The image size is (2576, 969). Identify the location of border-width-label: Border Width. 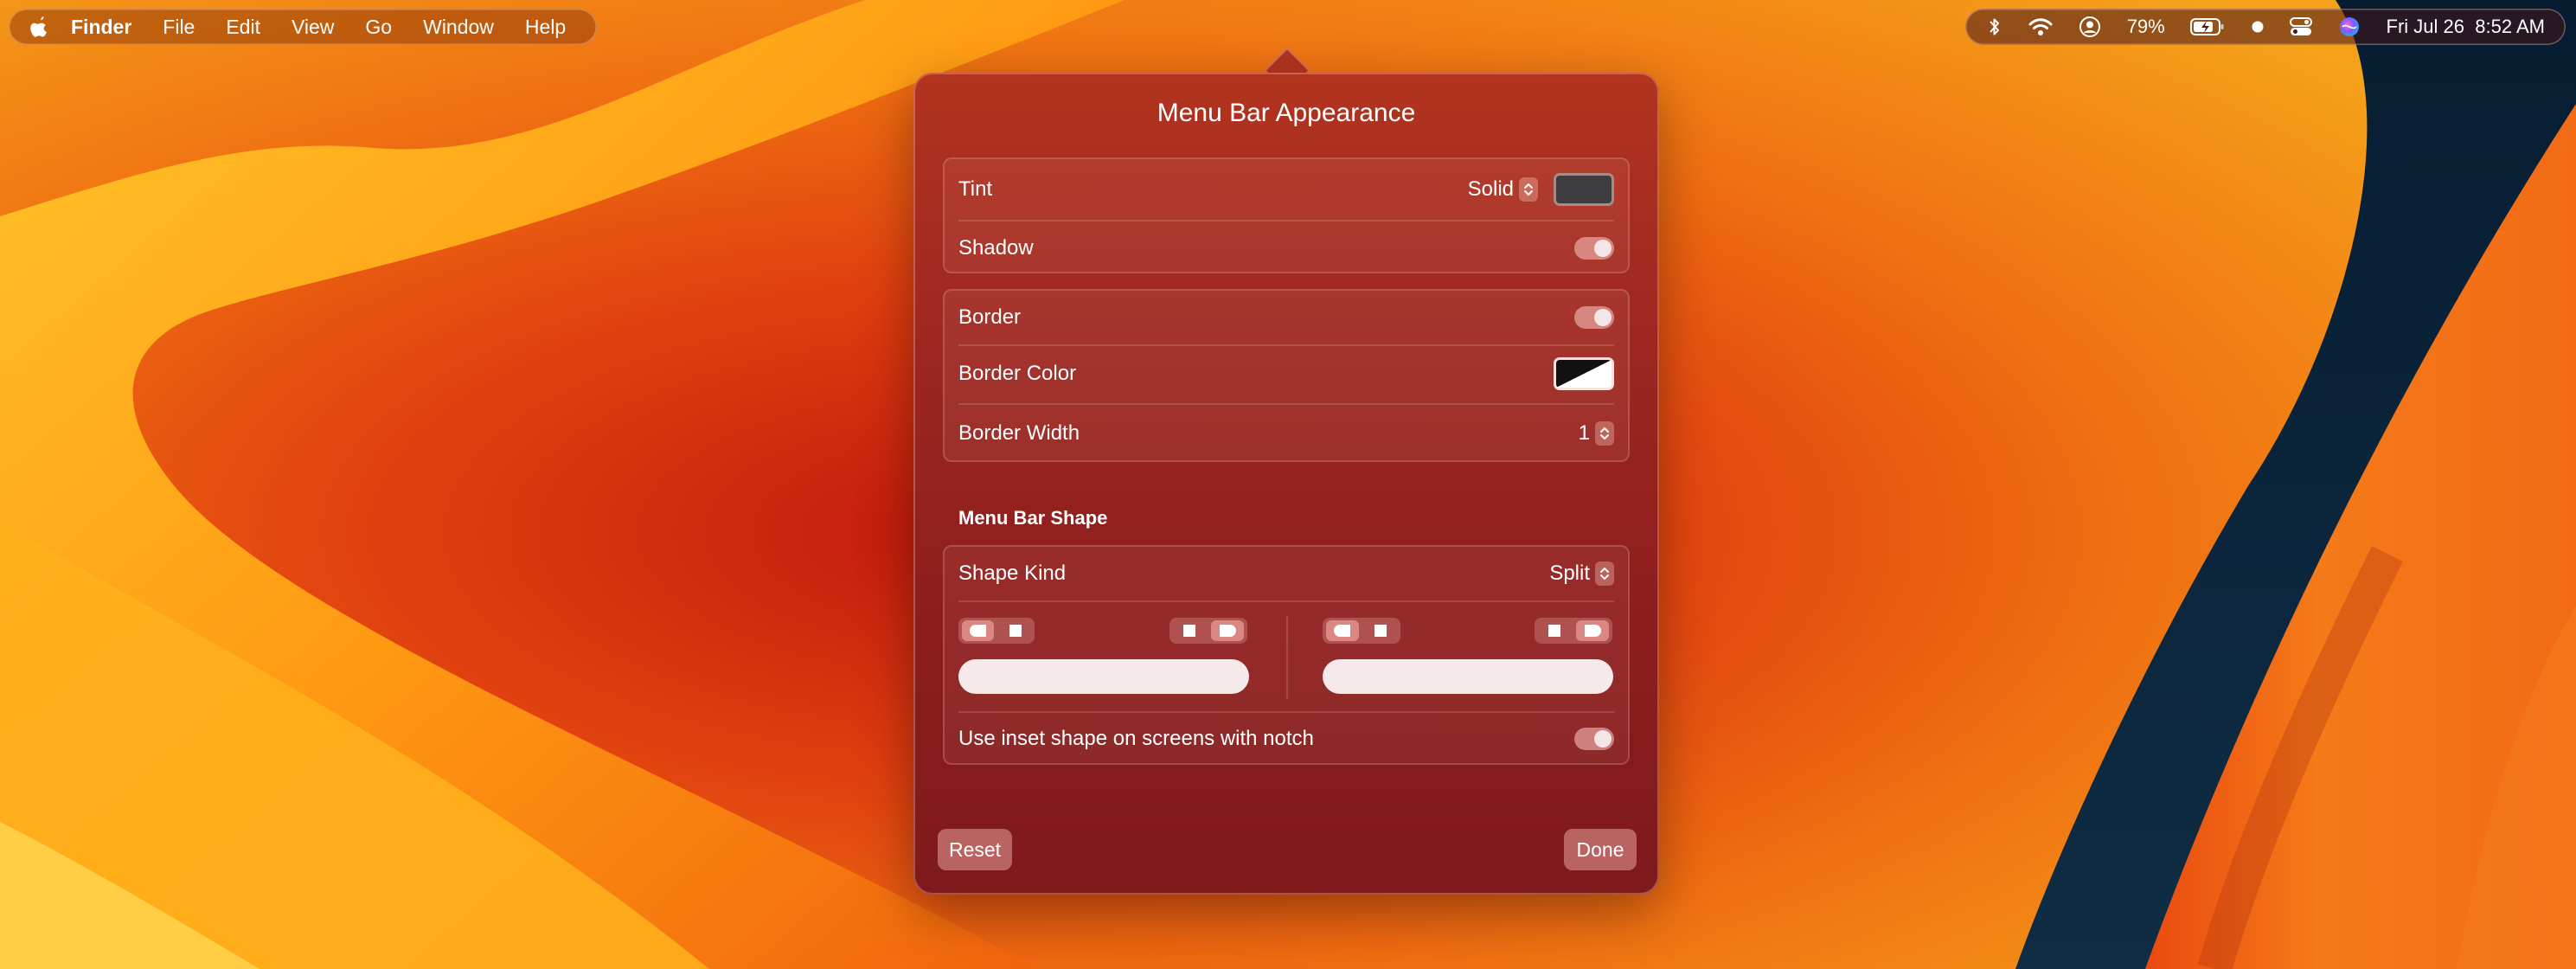
(1019, 433).